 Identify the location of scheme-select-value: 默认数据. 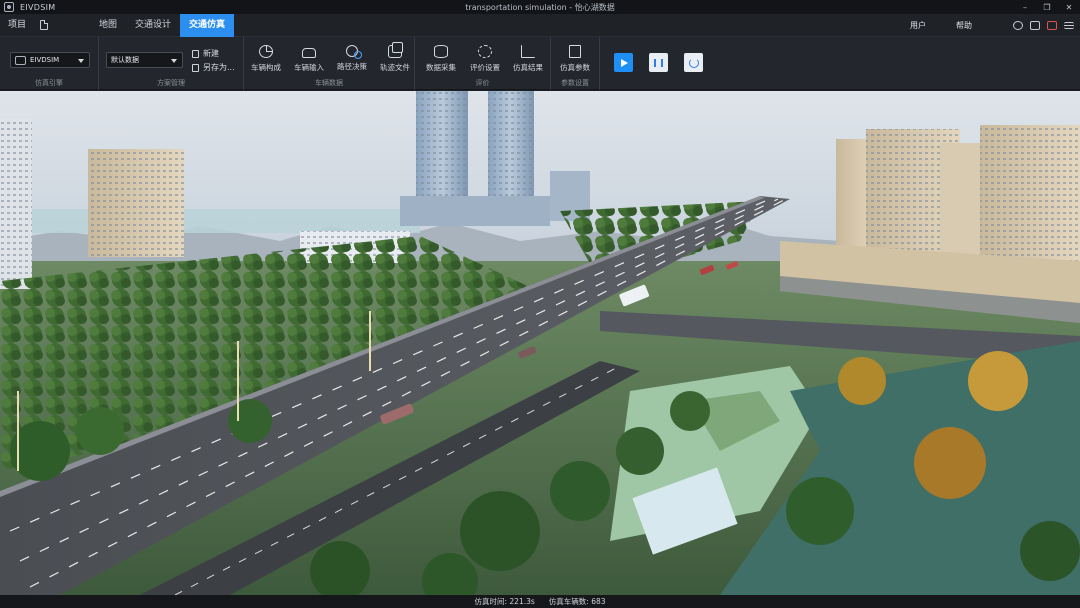
(125, 60).